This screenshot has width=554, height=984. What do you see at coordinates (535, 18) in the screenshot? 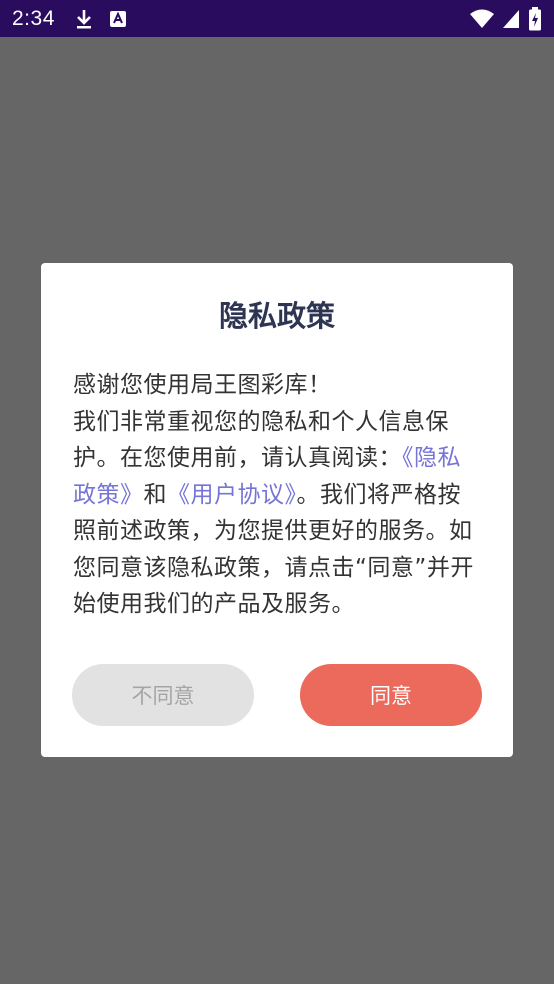
I see `battery-icon` at bounding box center [535, 18].